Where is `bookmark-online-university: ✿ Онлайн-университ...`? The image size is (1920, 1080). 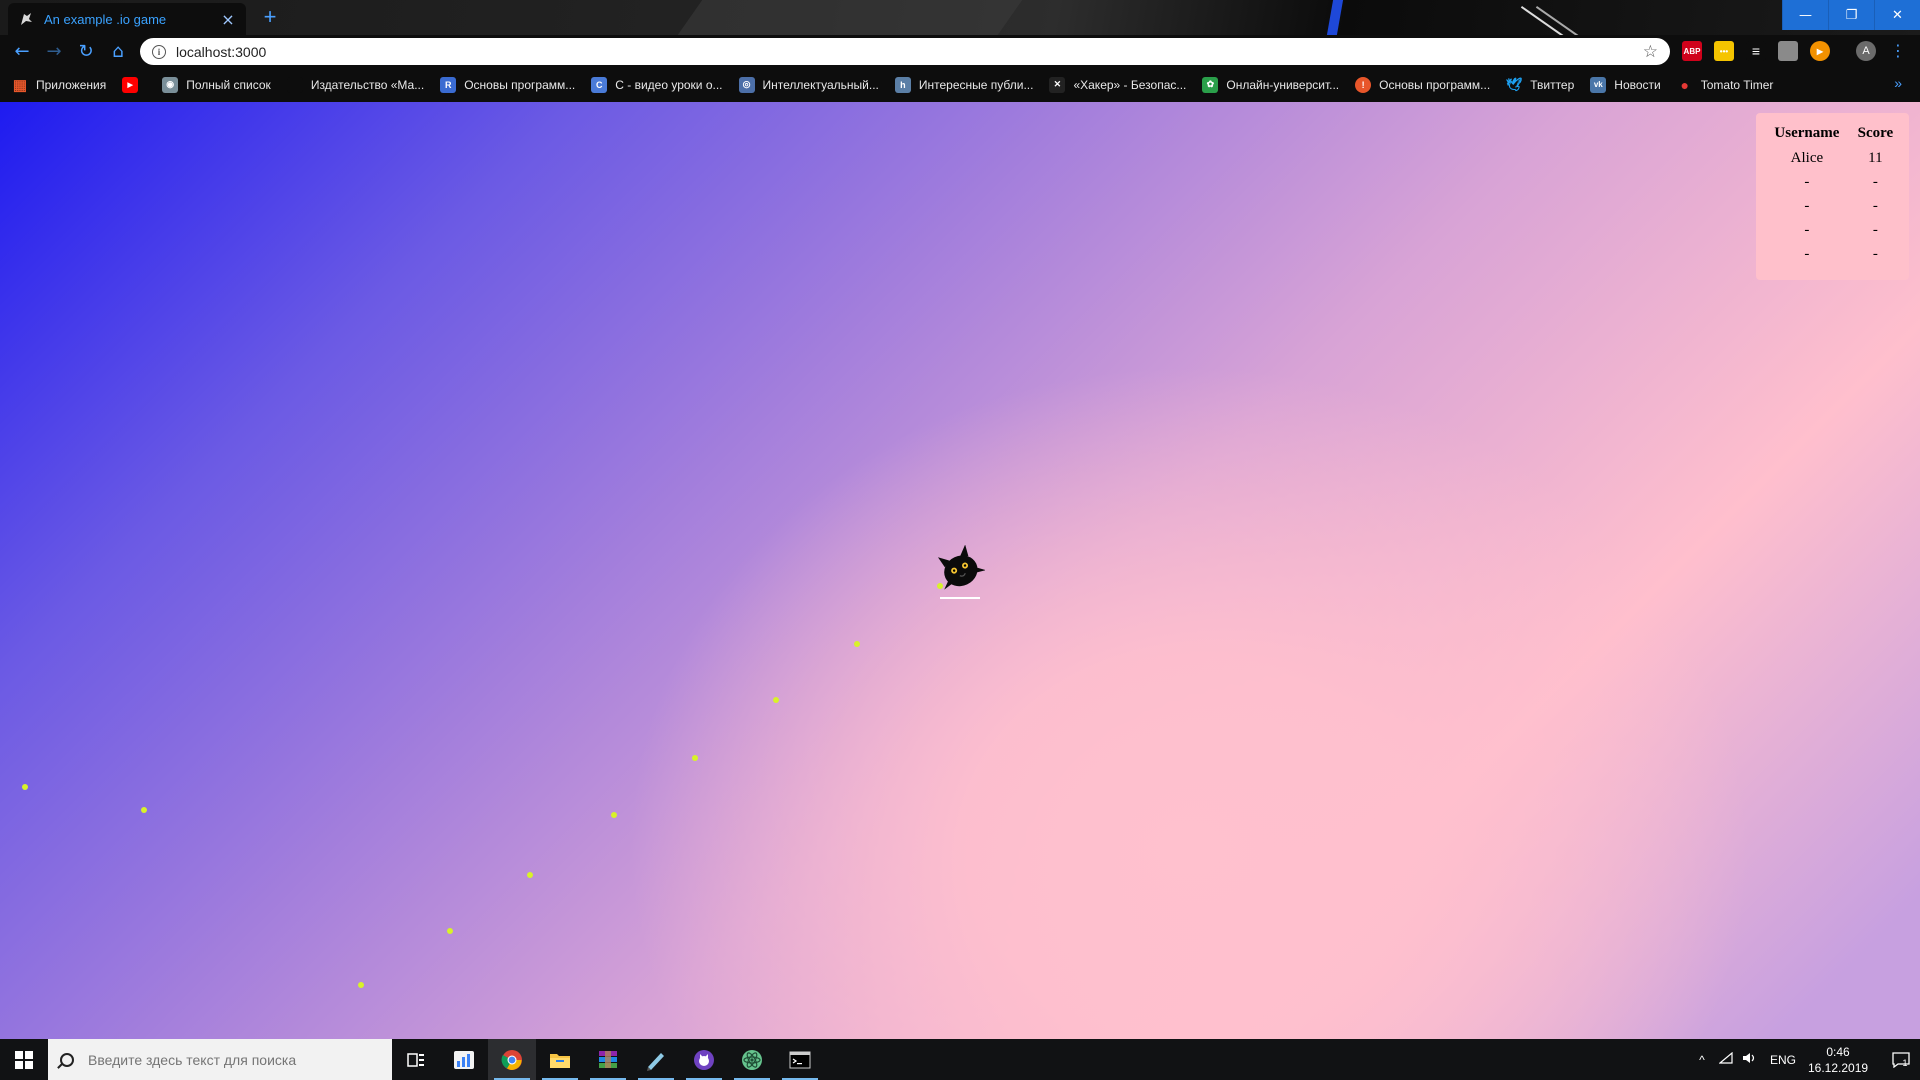 bookmark-online-university: ✿ Онлайн-университ... is located at coordinates (1271, 84).